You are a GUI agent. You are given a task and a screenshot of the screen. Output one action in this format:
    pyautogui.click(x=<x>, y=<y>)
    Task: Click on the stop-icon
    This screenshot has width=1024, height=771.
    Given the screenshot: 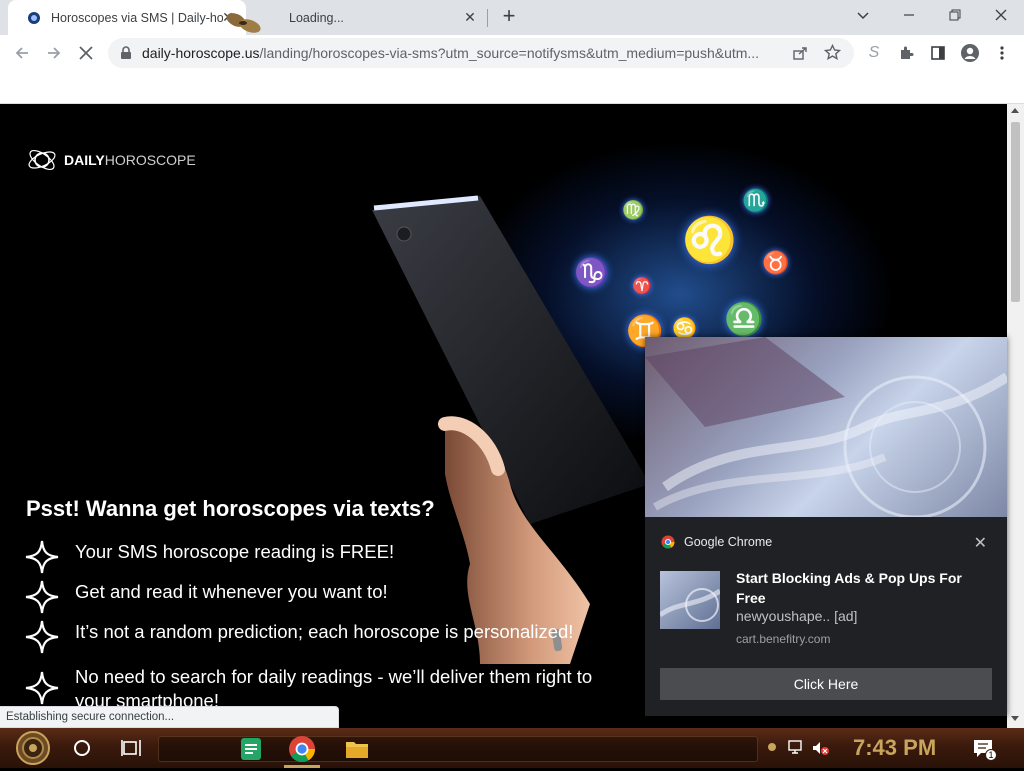 What is the action you would take?
    pyautogui.click(x=86, y=53)
    